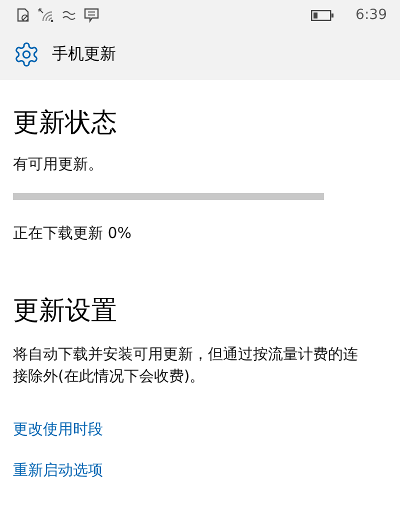 Image resolution: width=400 pixels, height=515 pixels. I want to click on section-heading: 更新状态, so click(65, 124).